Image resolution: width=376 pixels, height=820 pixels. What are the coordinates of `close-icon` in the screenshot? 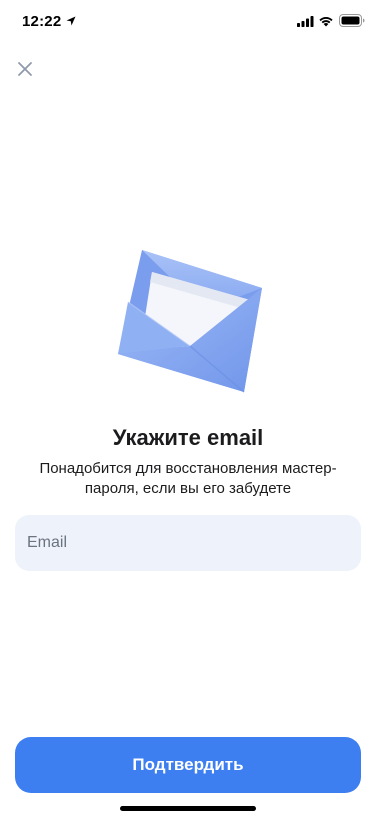 It's located at (25, 69).